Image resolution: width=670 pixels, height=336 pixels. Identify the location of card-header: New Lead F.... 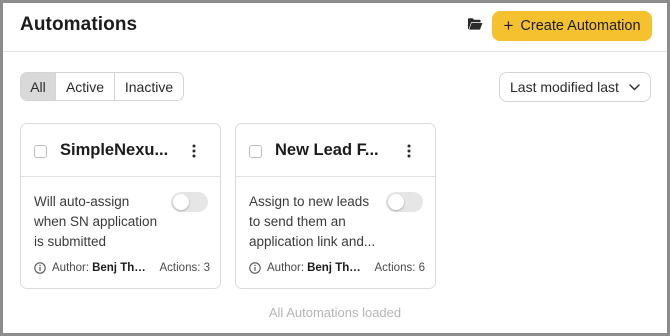
(335, 150).